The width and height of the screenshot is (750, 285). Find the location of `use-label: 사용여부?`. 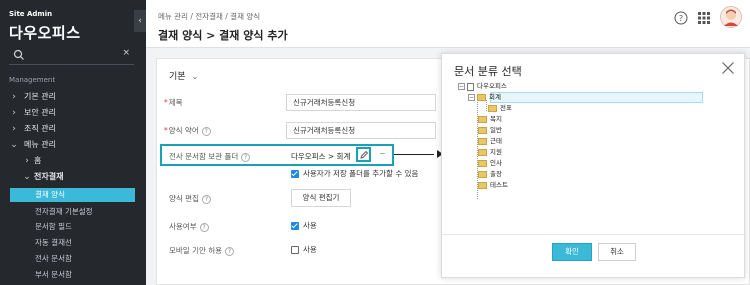

use-label: 사용여부? is located at coordinates (189, 226).